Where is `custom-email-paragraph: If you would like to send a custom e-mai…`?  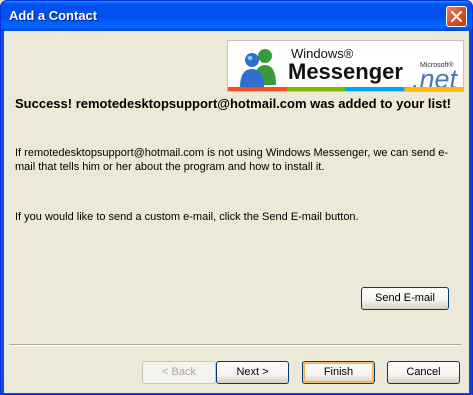
custom-email-paragraph: If you would like to send a custom e-mai… is located at coordinates (187, 217).